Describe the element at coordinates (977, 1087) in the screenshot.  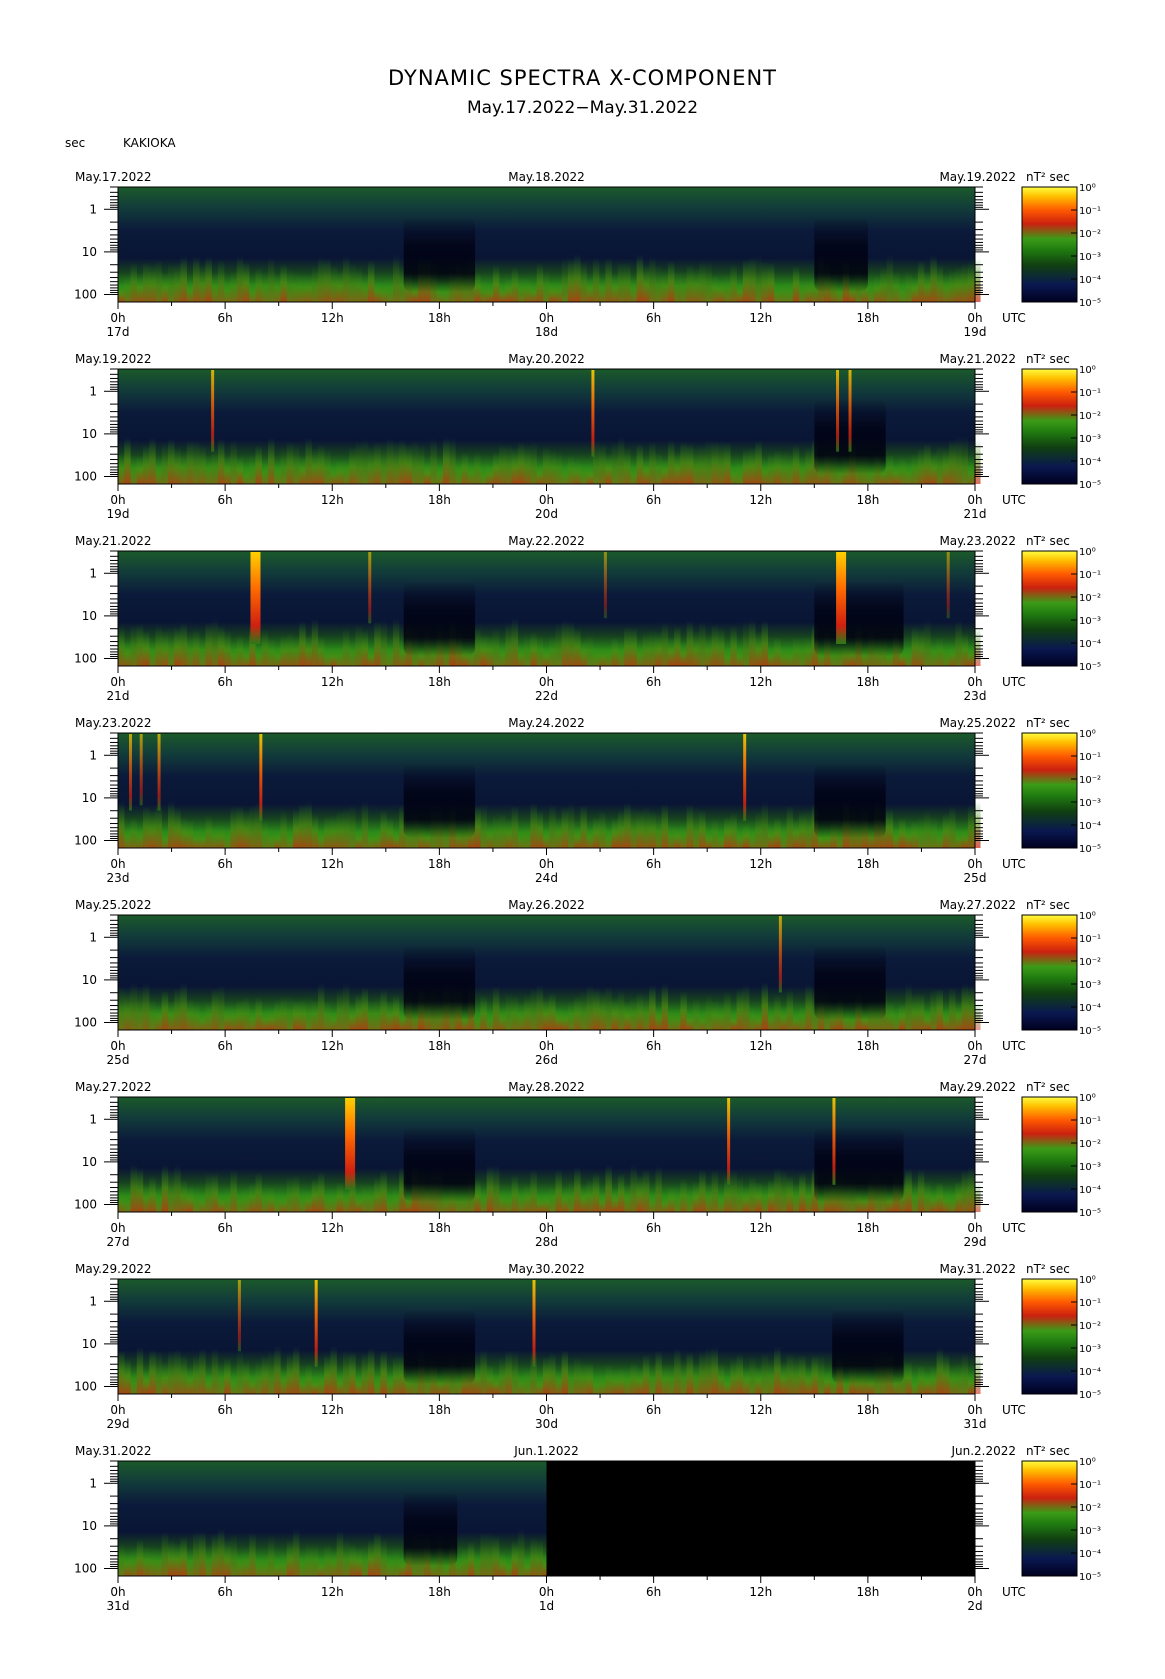
I see `panel-date-right: May.29.2022` at that location.